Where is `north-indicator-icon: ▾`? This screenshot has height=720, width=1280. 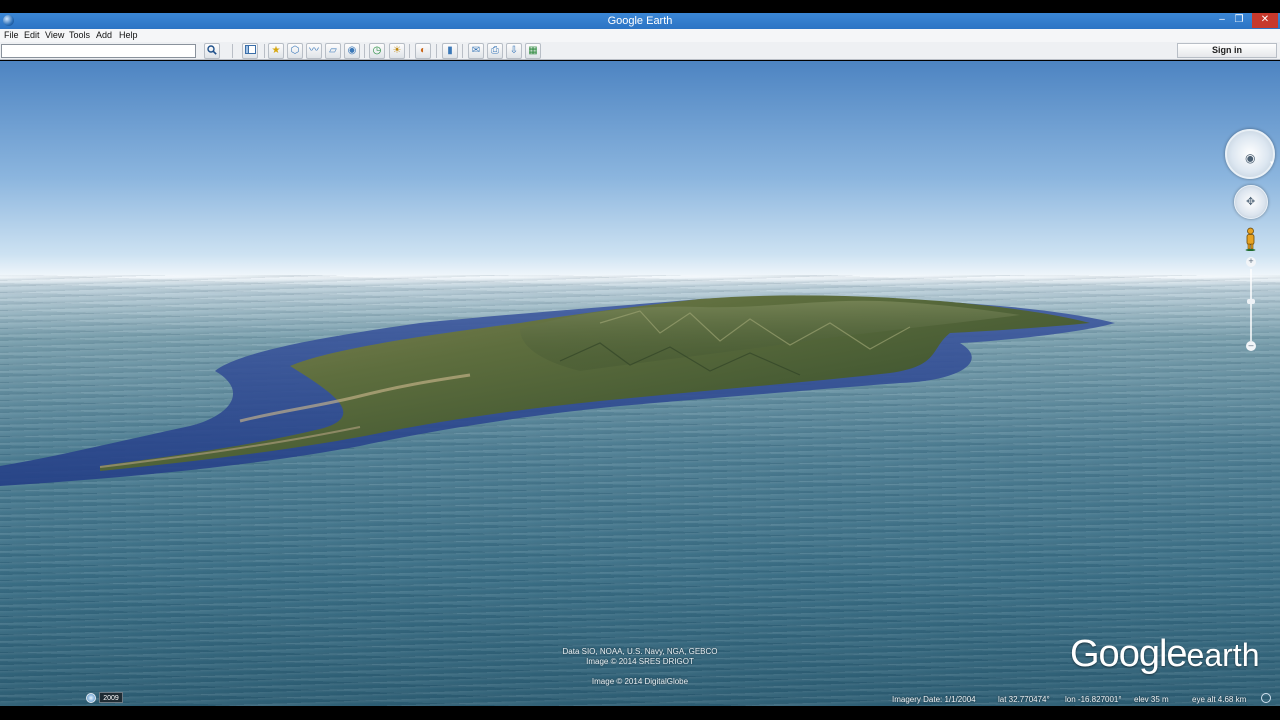
north-indicator-icon: ▾ is located at coordinates (1272, 163).